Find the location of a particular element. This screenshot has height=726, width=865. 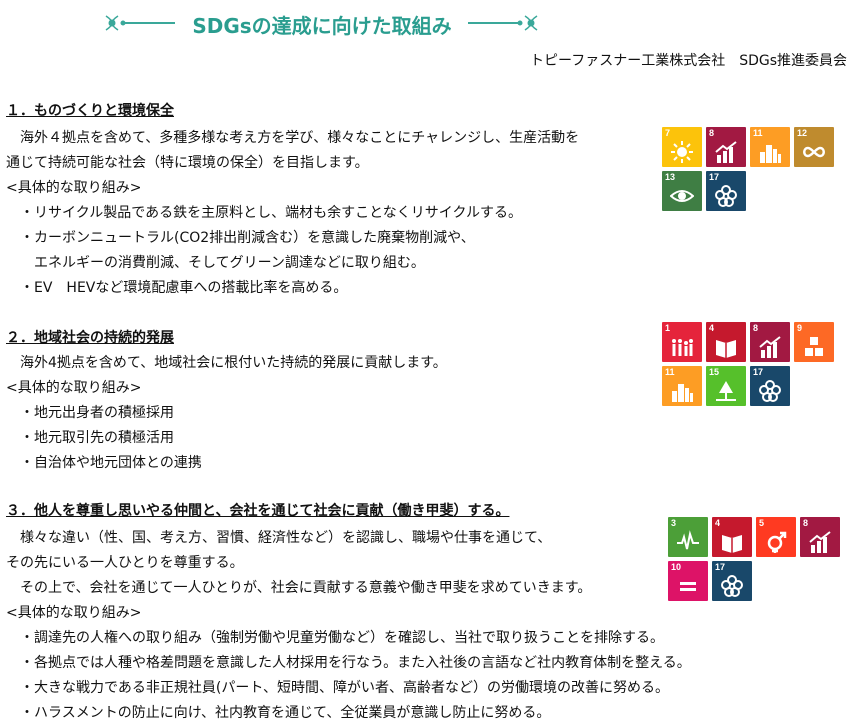

gender-icon is located at coordinates (777, 542).